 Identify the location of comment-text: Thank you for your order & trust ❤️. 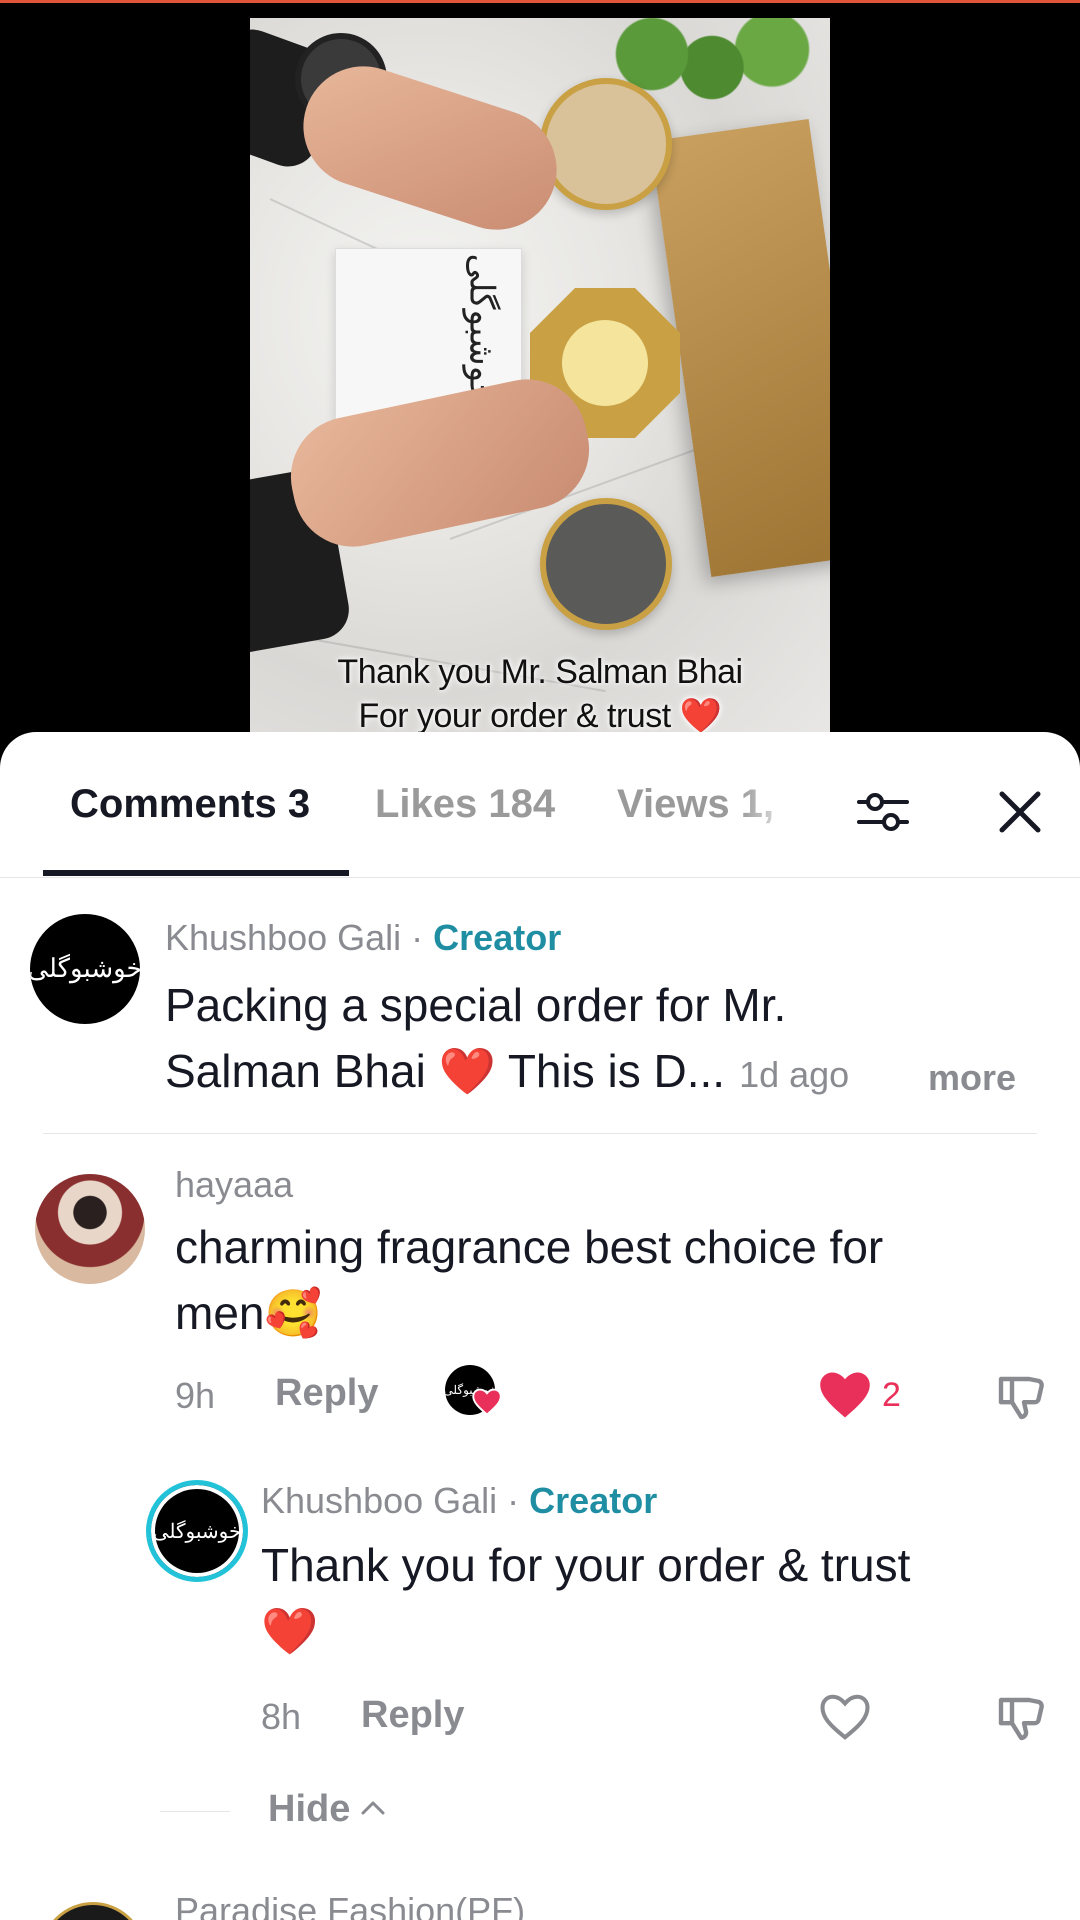
(586, 1598).